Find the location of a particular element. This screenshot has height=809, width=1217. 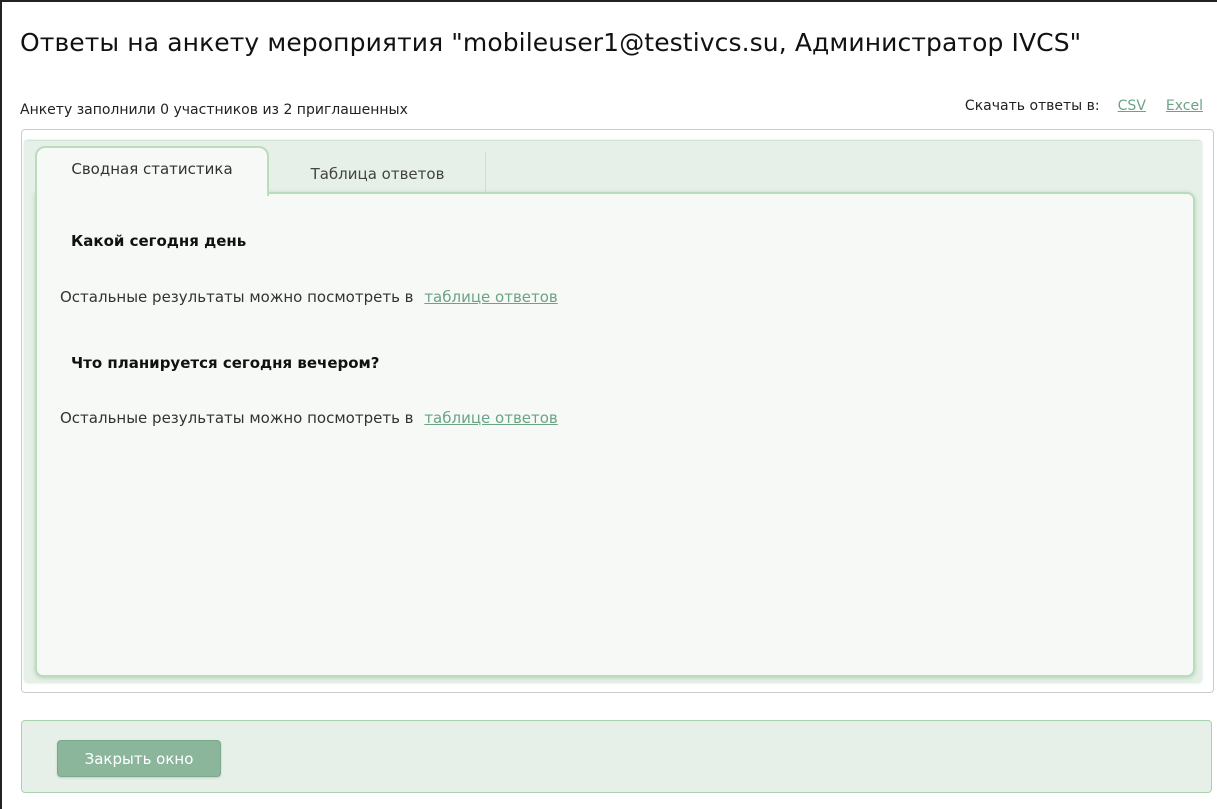

download-answers: Скачать ответы в: CSV Excel is located at coordinates (1084, 106).